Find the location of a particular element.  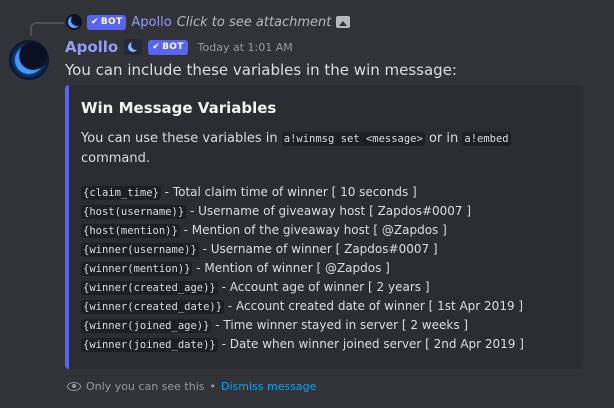

reply-text: Click to see attachment is located at coordinates (254, 22).